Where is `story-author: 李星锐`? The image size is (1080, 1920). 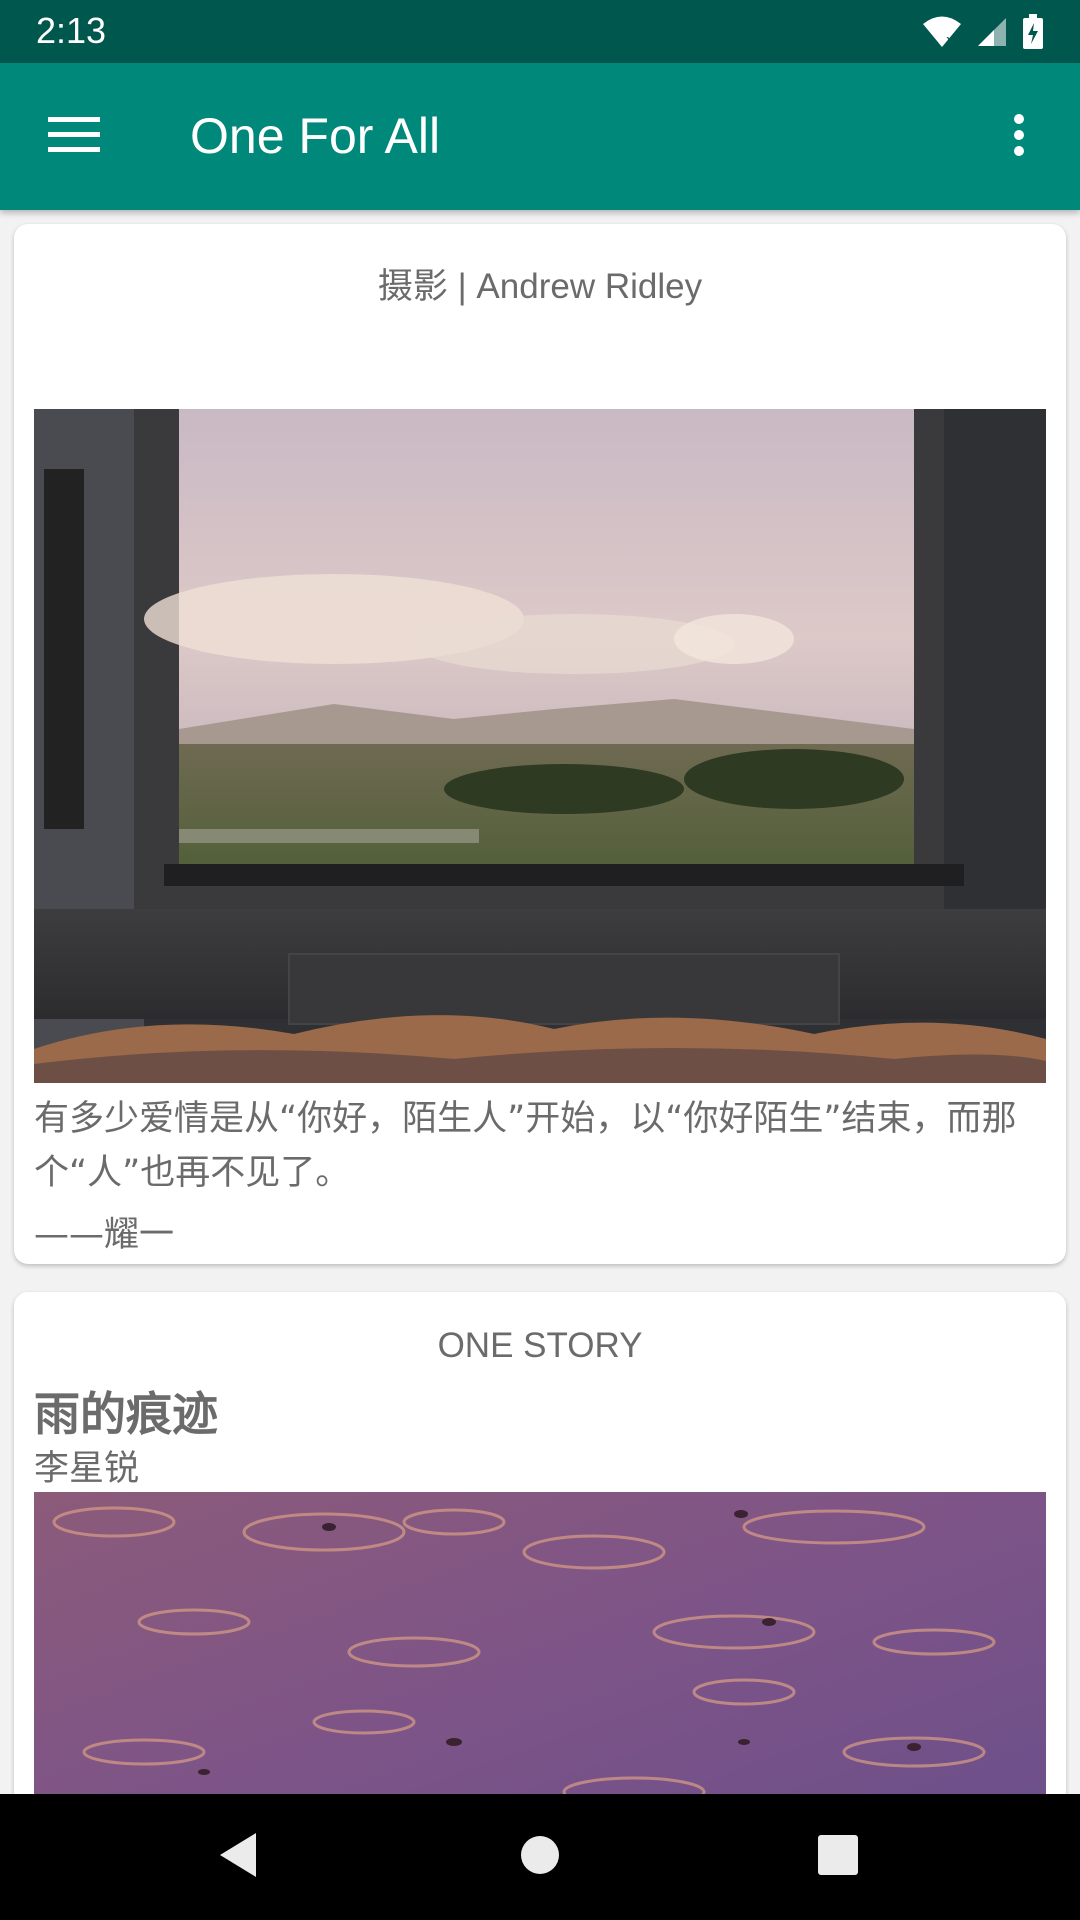
story-author: 李星锐 is located at coordinates (87, 1469).